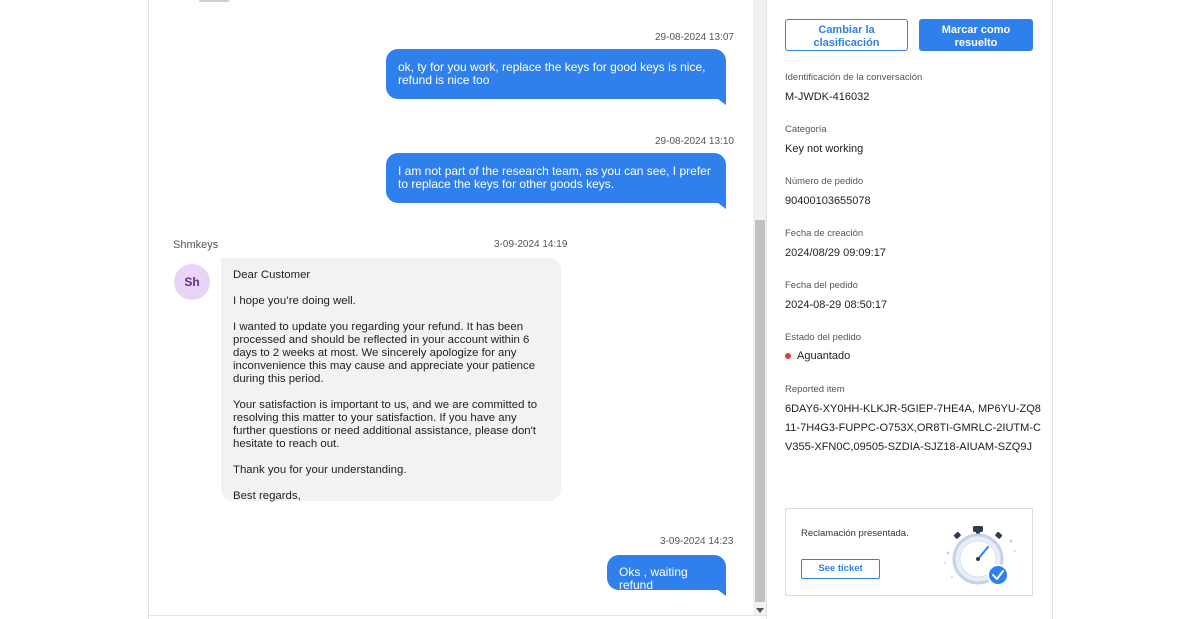 This screenshot has height=619, width=1200. What do you see at coordinates (788, 356) in the screenshot?
I see `status-dot-icon` at bounding box center [788, 356].